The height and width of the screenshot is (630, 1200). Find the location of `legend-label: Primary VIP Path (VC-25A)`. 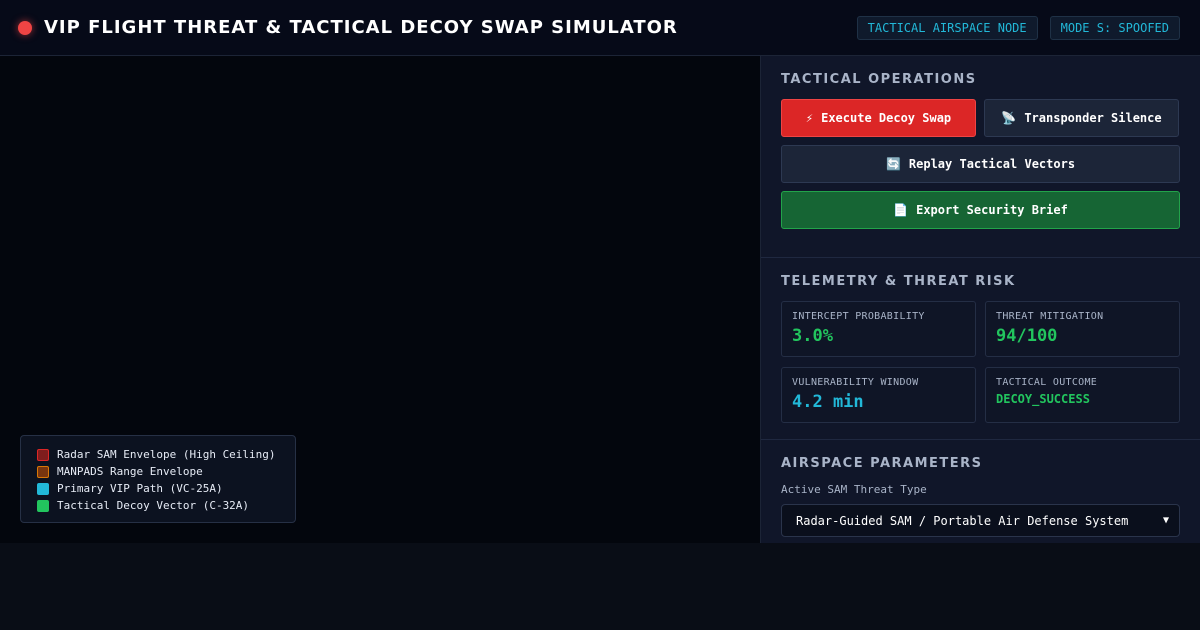

legend-label: Primary VIP Path (VC-25A) is located at coordinates (140, 488).